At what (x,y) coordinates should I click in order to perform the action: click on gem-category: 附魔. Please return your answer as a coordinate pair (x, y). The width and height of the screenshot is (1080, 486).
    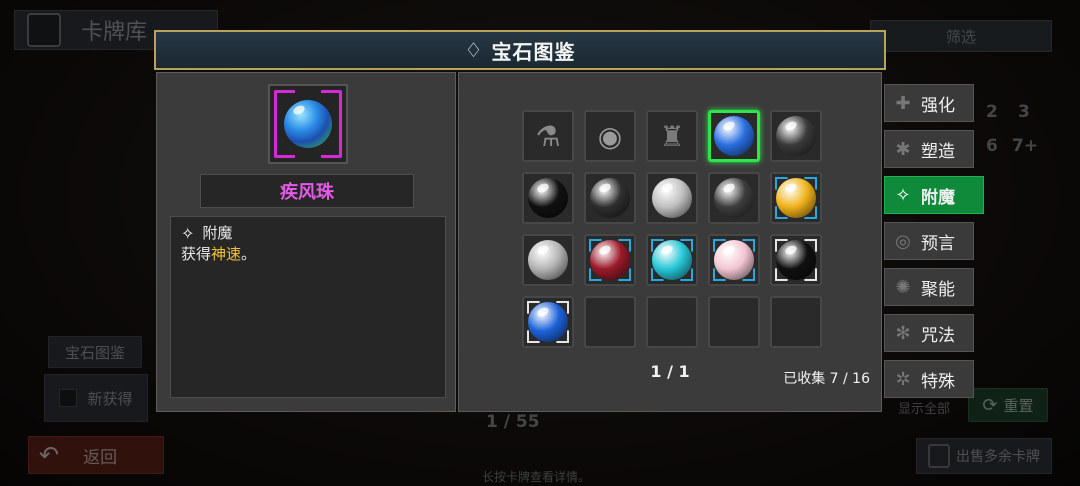
    Looking at the image, I should click on (217, 233).